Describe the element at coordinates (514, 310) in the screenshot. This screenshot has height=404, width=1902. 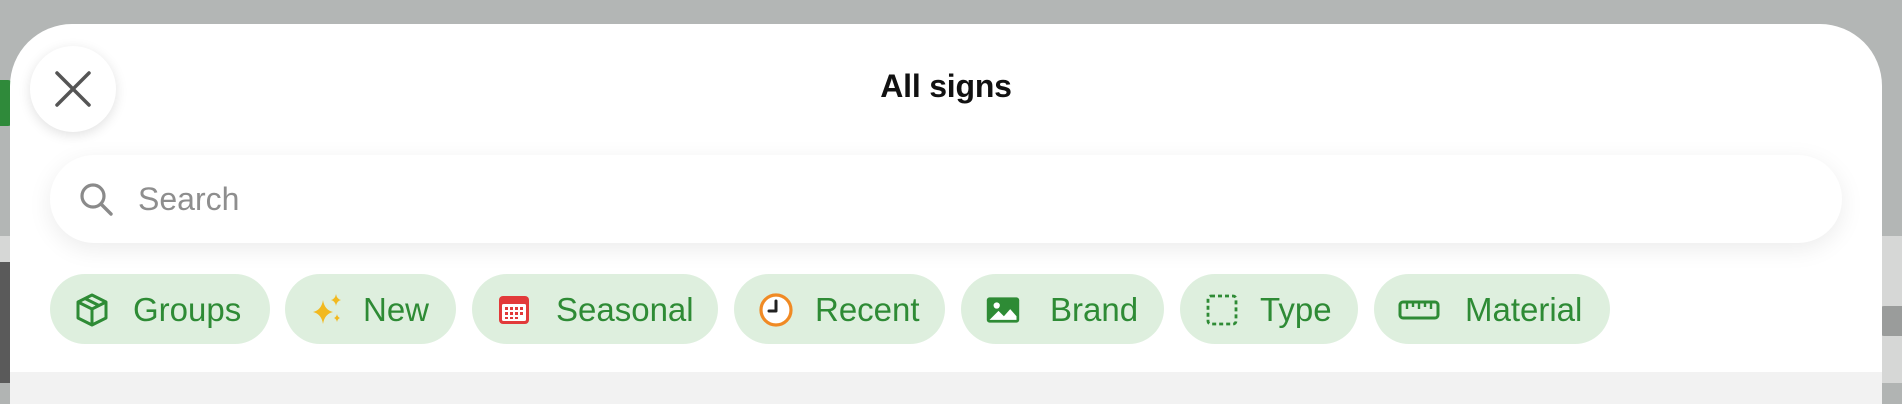
I see `calendar-icon` at that location.